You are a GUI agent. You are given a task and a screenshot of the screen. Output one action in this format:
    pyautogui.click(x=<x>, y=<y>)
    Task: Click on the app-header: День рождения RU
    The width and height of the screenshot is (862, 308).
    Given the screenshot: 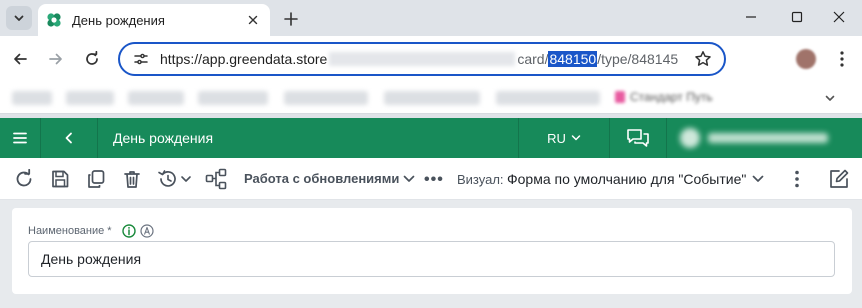 What is the action you would take?
    pyautogui.click(x=431, y=138)
    